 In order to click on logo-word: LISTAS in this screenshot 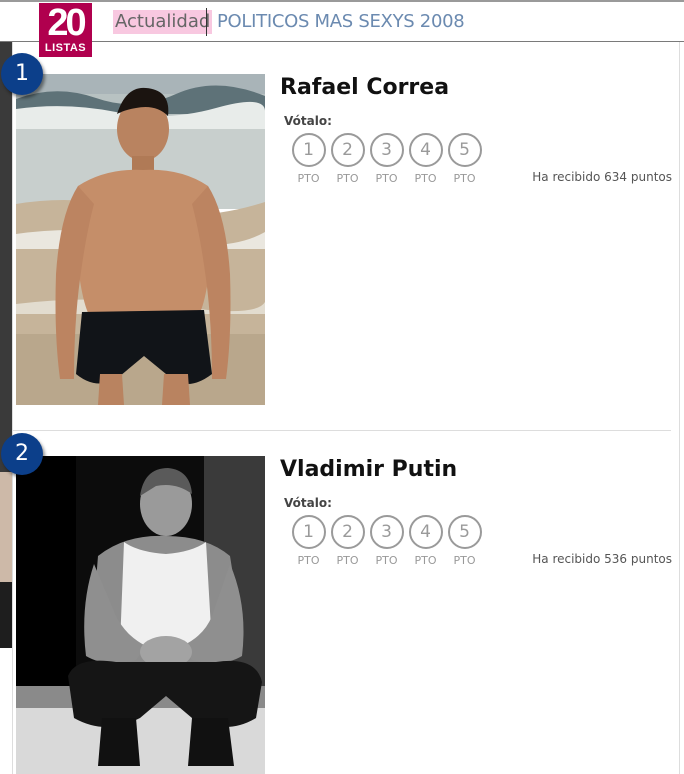, I will do `click(65, 48)`.